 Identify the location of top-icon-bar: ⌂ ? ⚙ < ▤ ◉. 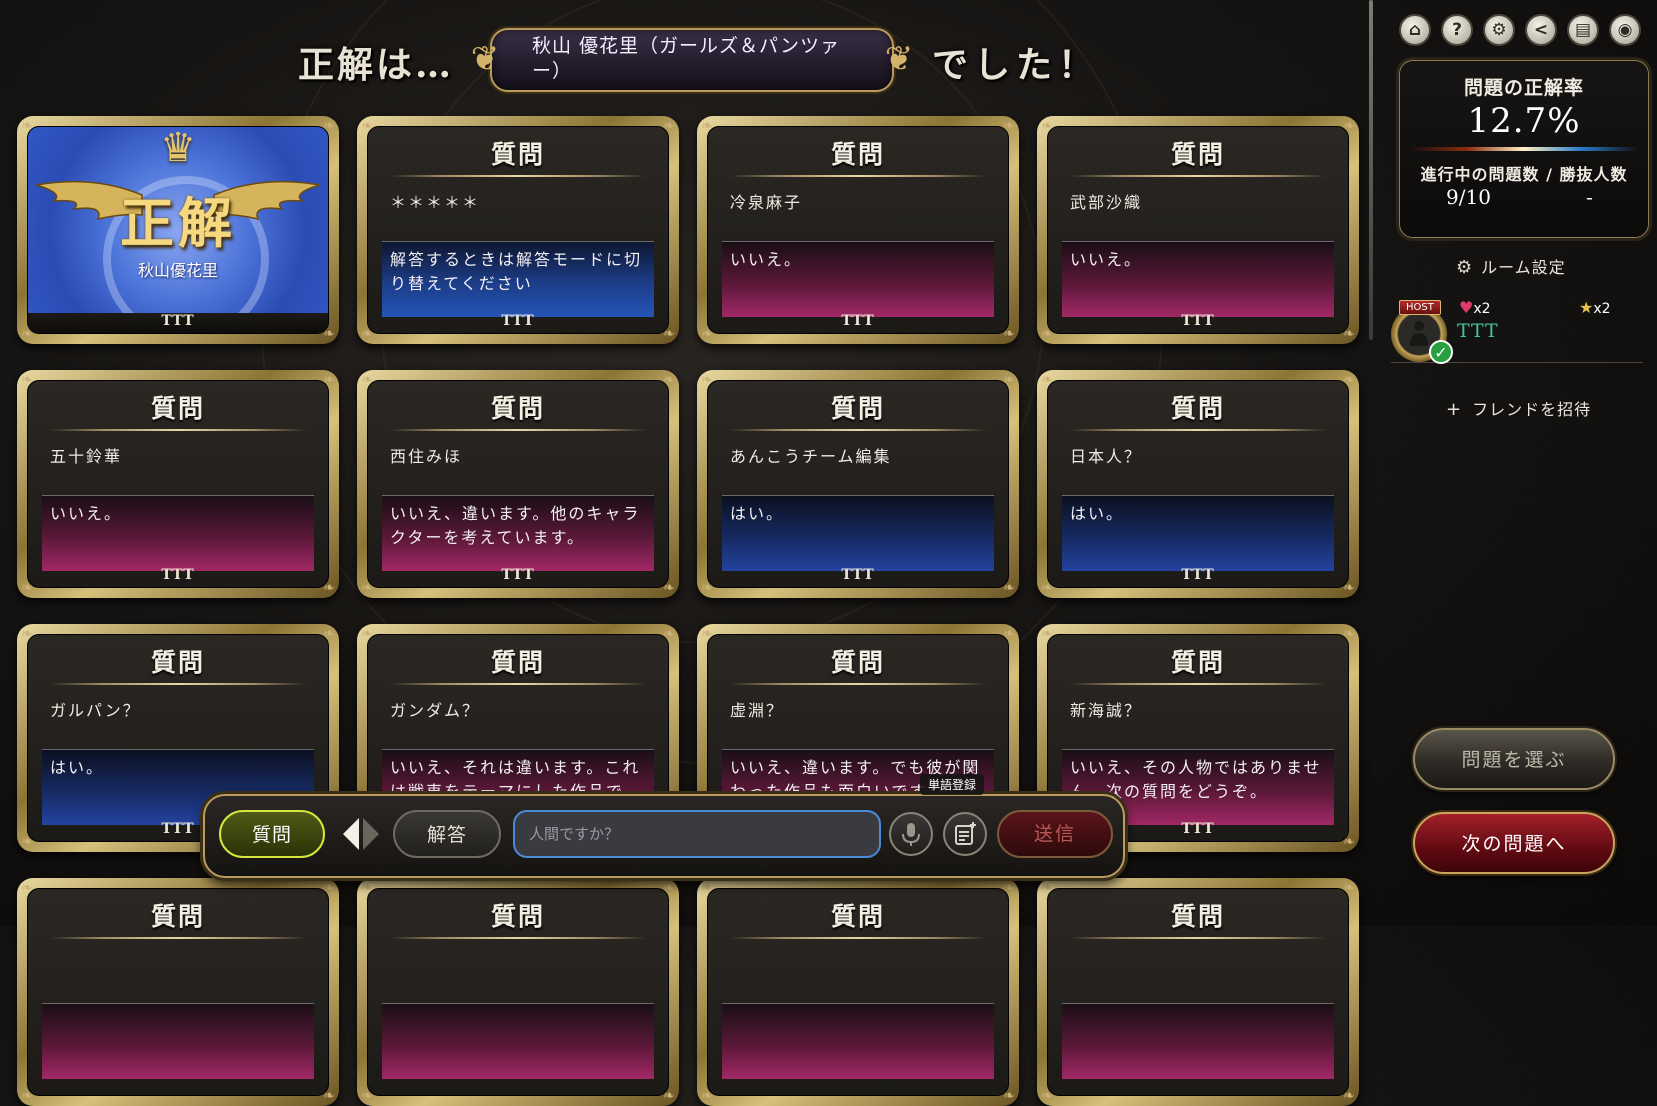
(1524, 32).